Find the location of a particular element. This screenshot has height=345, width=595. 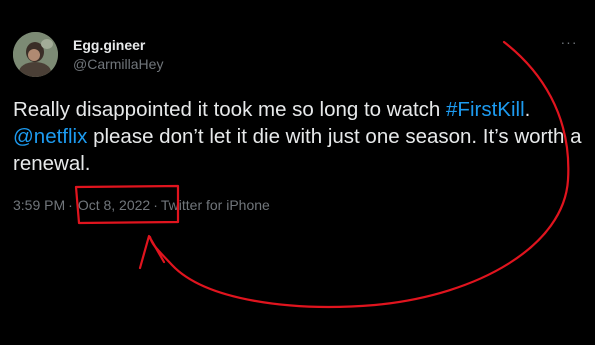

mention-link: @netflix is located at coordinates (50, 136).